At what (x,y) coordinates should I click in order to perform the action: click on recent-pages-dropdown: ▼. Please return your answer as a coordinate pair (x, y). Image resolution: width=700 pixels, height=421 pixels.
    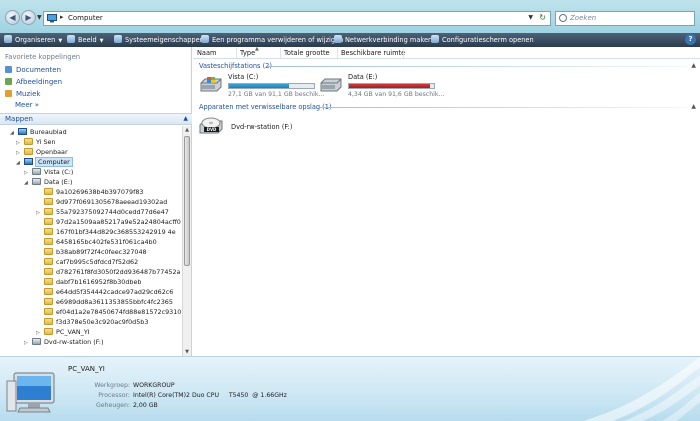
    Looking at the image, I should click on (39, 17).